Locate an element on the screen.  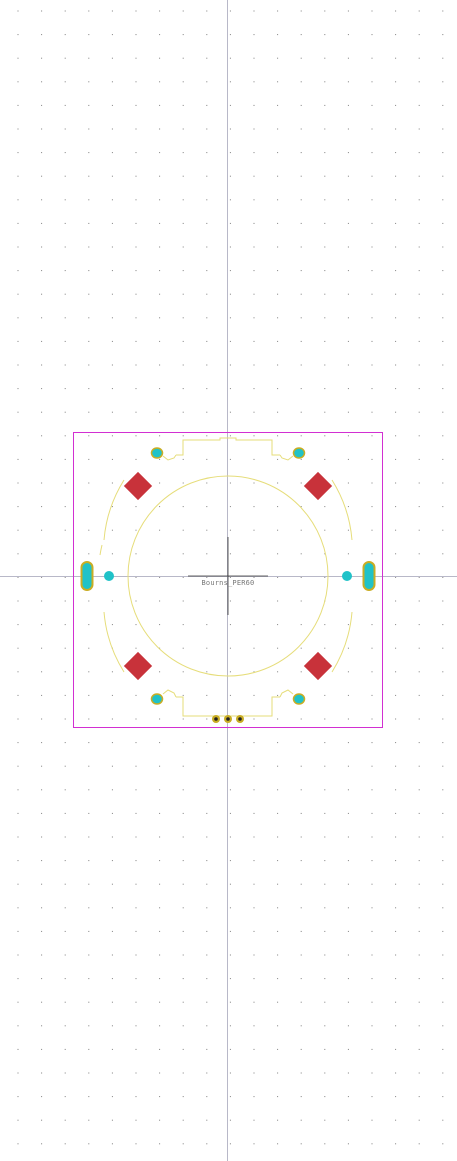
smd-pad-bottom-left is located at coordinates (138, 666).